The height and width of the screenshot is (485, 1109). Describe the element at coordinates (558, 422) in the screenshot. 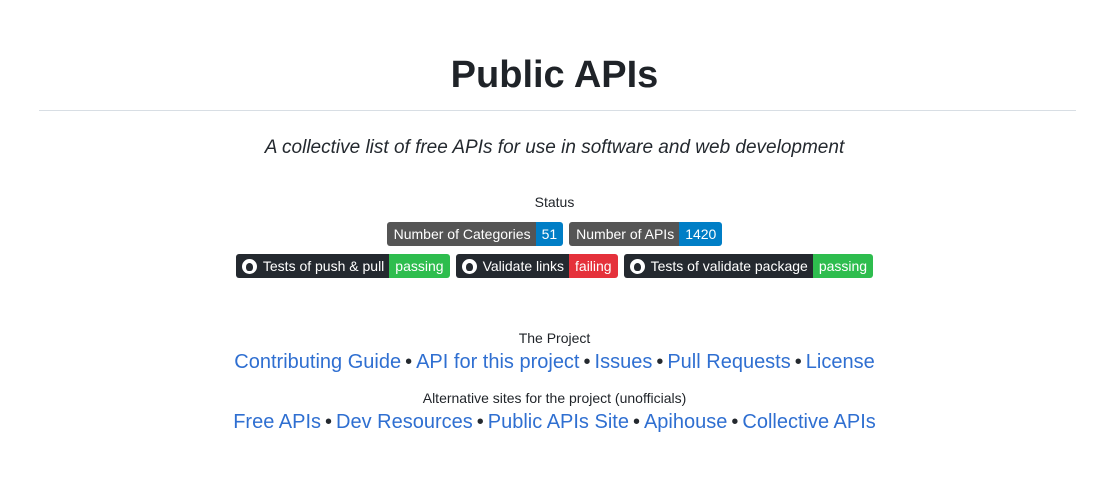

I see `public-apis-site-link: Public APIs Site` at that location.